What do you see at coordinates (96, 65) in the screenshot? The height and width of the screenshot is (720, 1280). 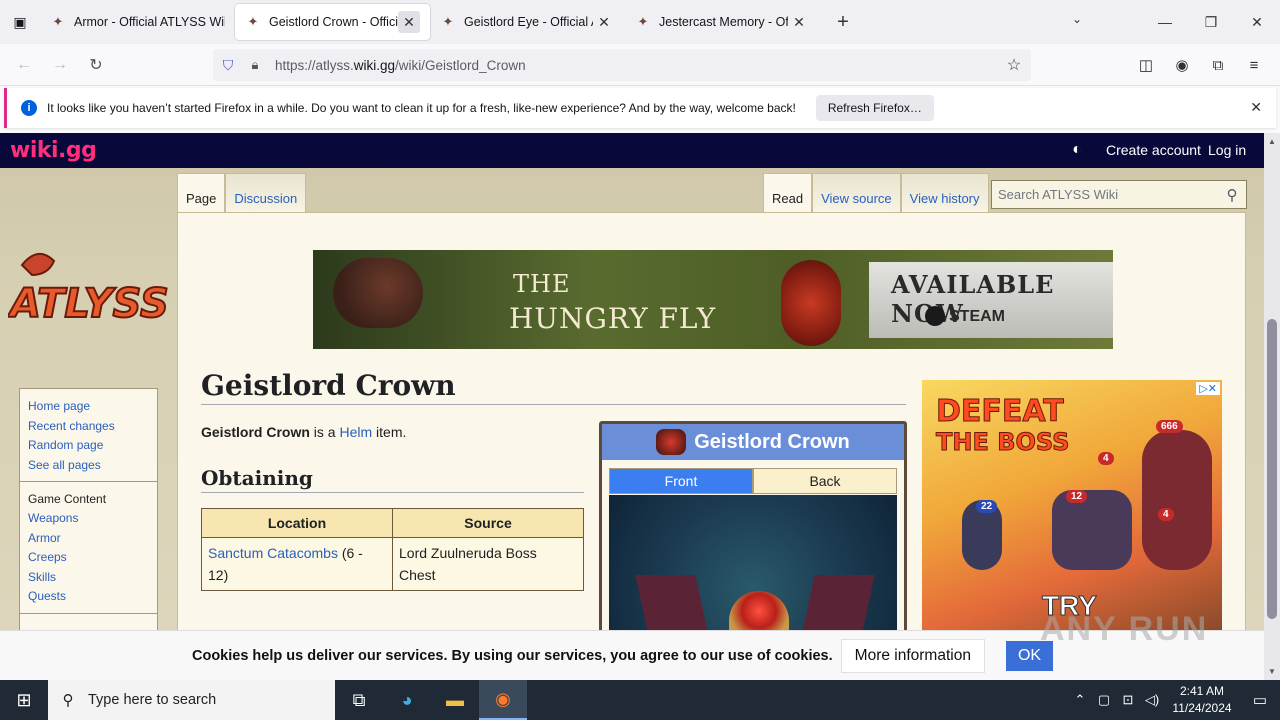 I see `reload-icon: ↻` at bounding box center [96, 65].